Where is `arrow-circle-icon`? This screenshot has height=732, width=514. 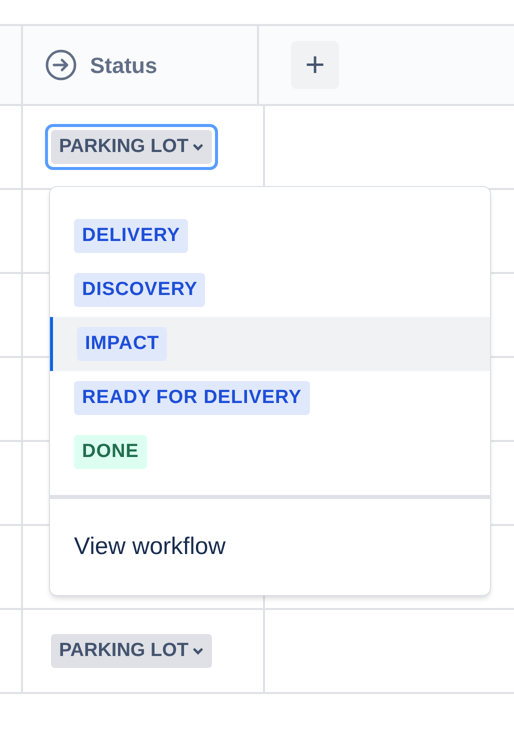 arrow-circle-icon is located at coordinates (61, 65).